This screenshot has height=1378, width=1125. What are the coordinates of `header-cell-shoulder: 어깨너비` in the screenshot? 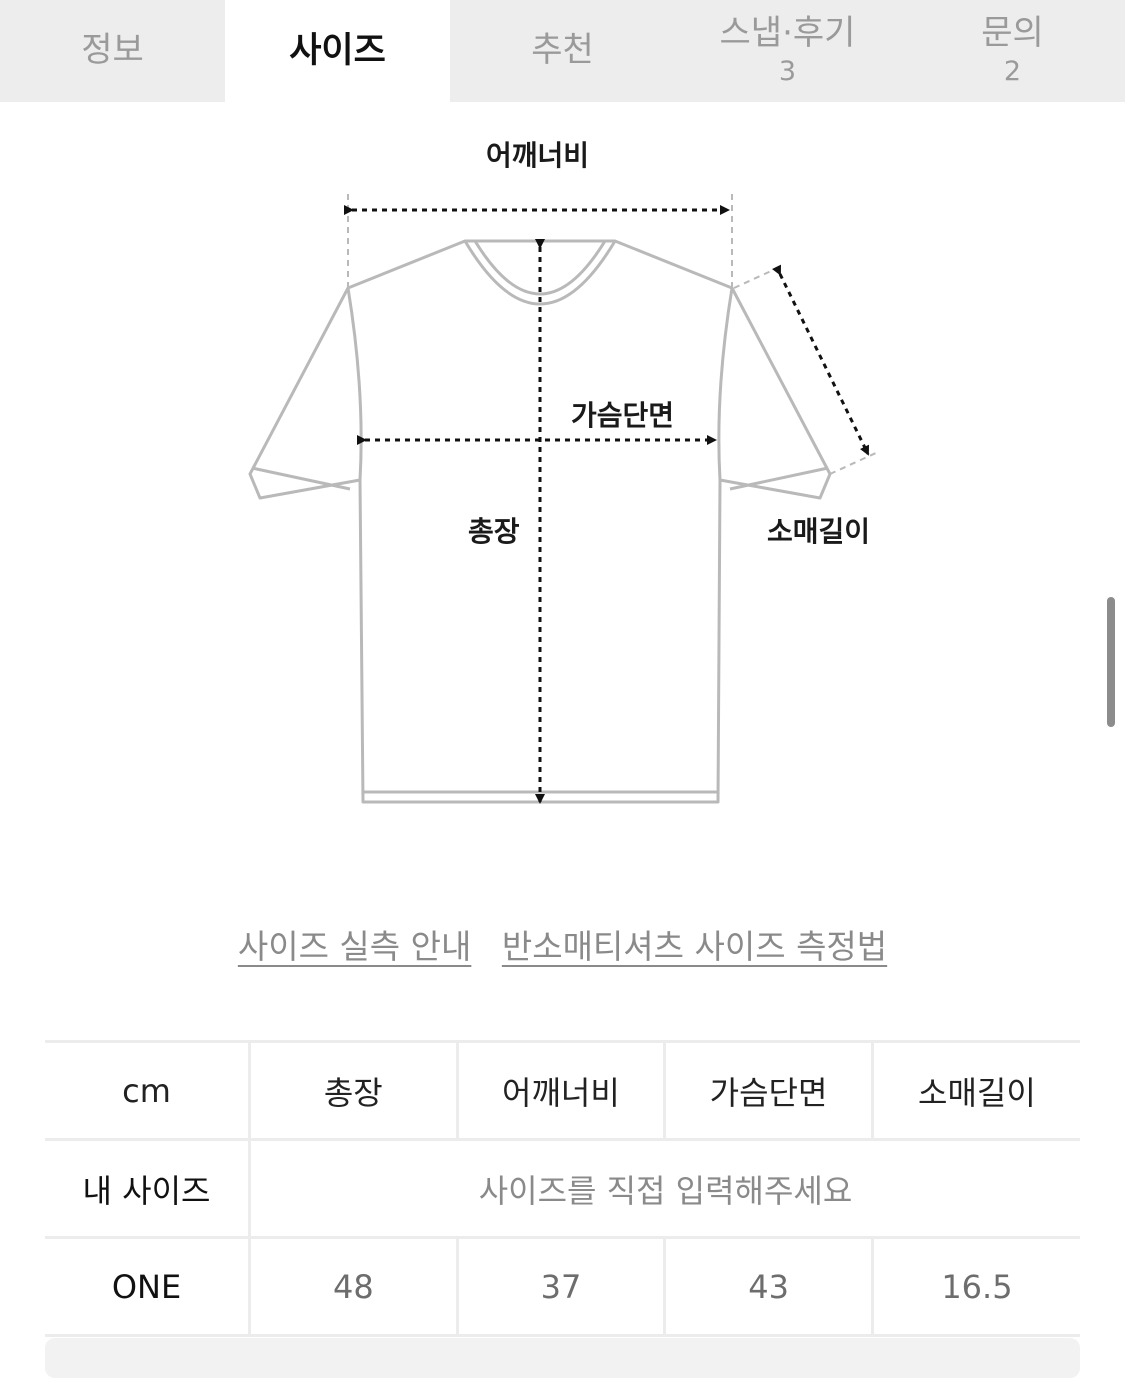 It's located at (560, 1090).